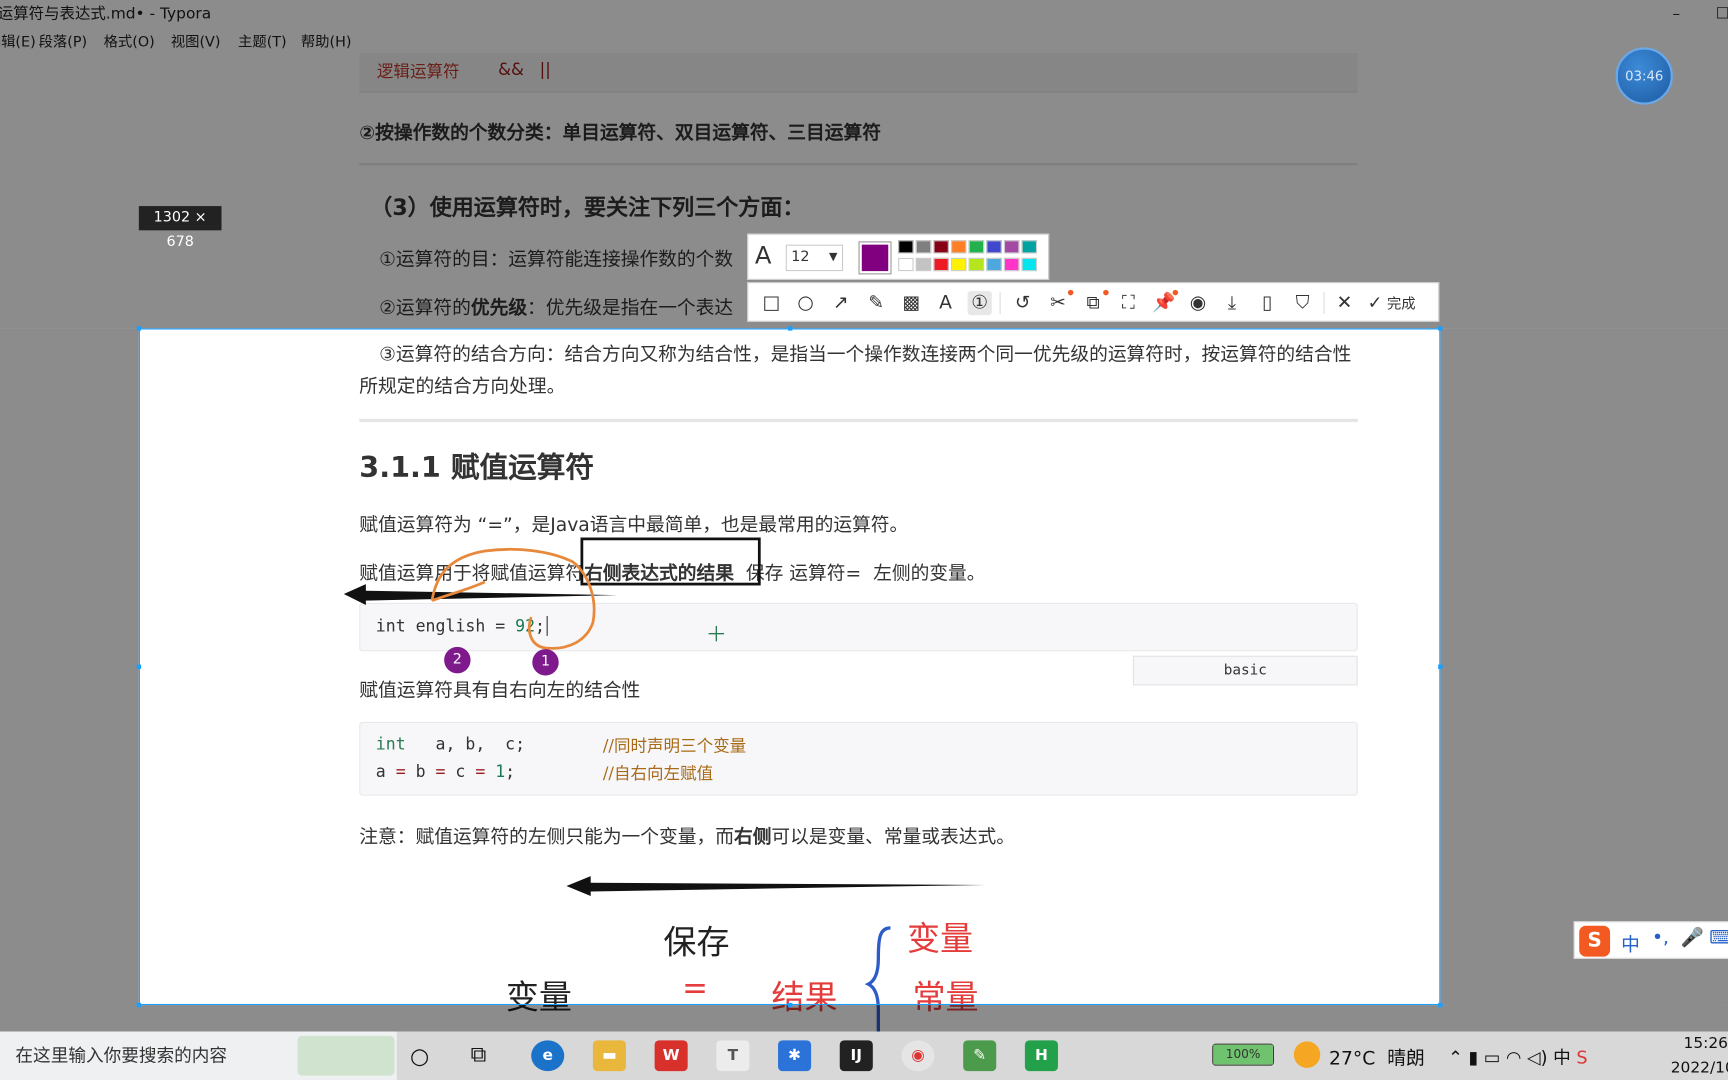 Image resolution: width=1728 pixels, height=1080 pixels. What do you see at coordinates (479, 1053) in the screenshot?
I see `task-view-icon: ⧉` at bounding box center [479, 1053].